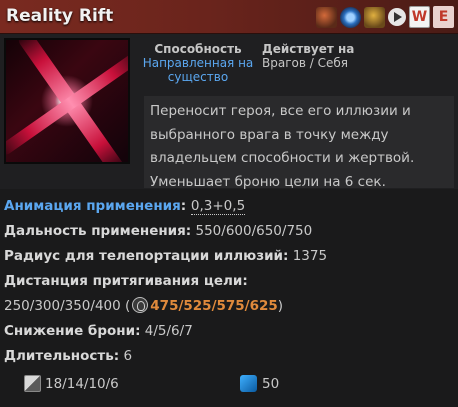 This screenshot has width=458, height=407. Describe the element at coordinates (82, 384) in the screenshot. I see `cooldown-value: 18/14/10/6` at that location.